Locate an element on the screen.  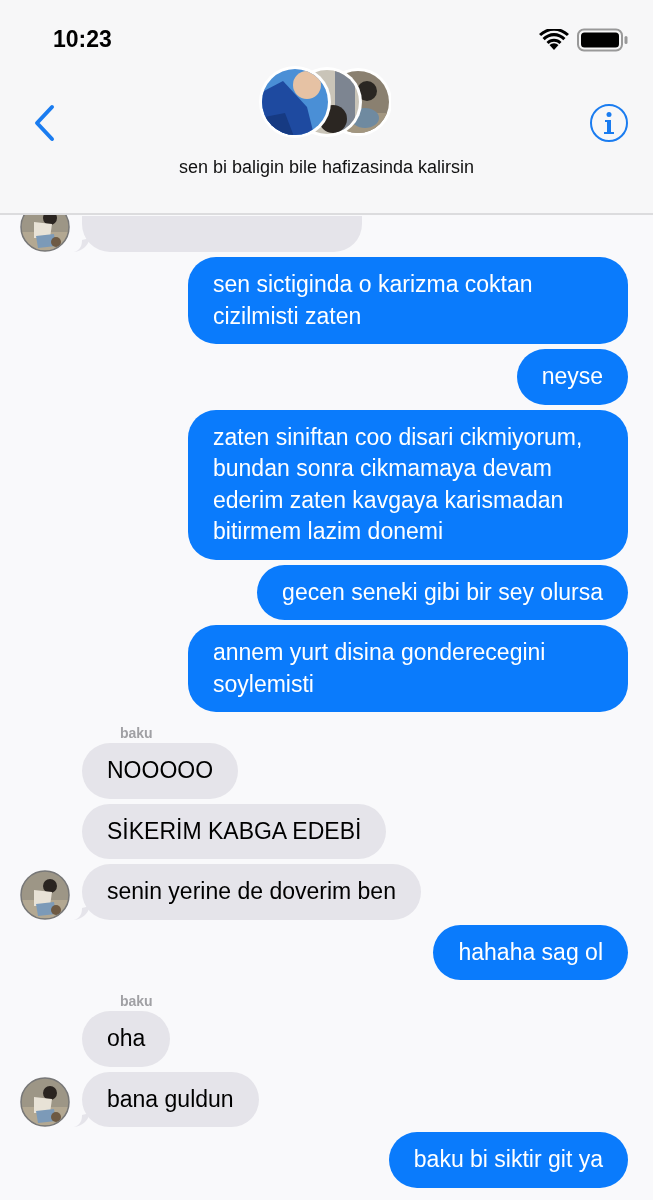
battery-icon is located at coordinates (603, 39).